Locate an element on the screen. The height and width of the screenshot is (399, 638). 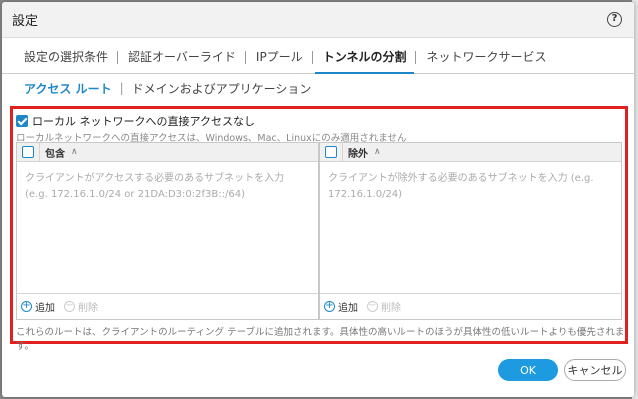
include-delete-button: − 削除 is located at coordinates (81, 306).